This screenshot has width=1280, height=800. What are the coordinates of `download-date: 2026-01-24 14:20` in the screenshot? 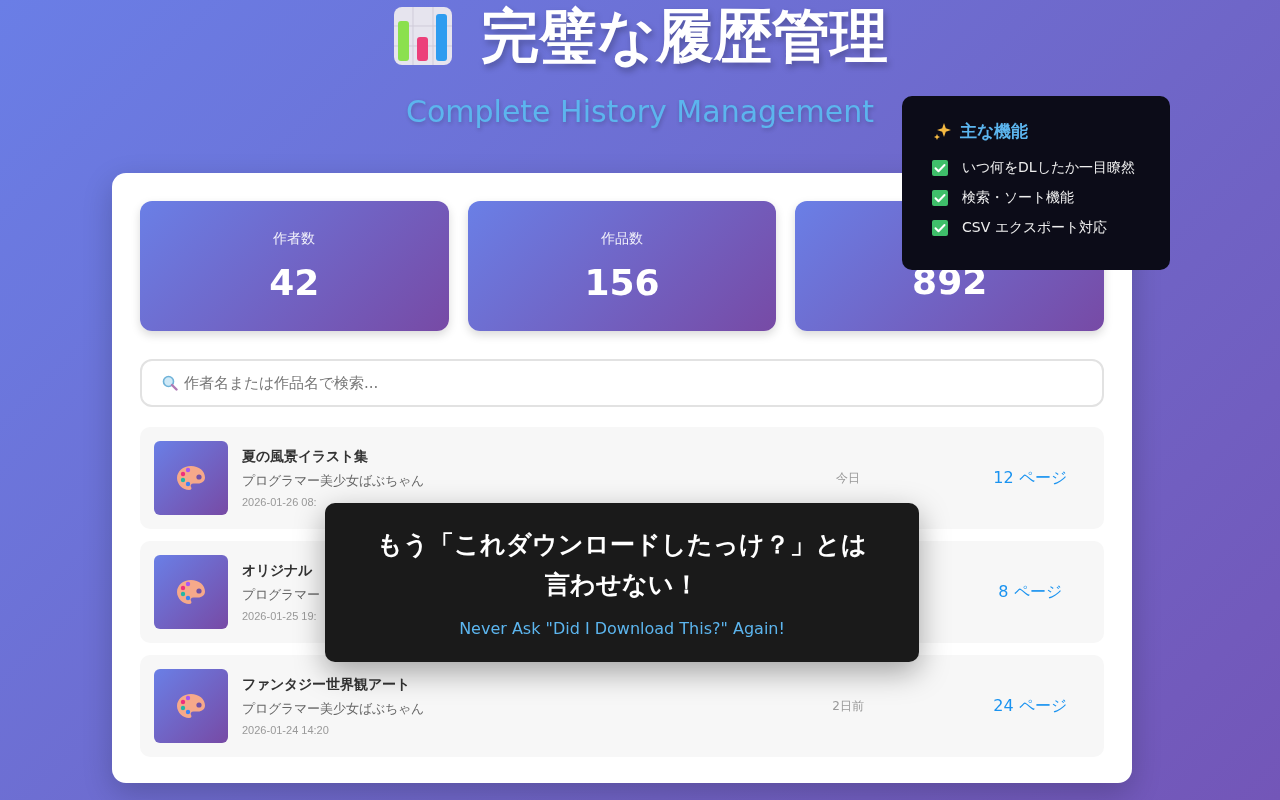 It's located at (286, 730).